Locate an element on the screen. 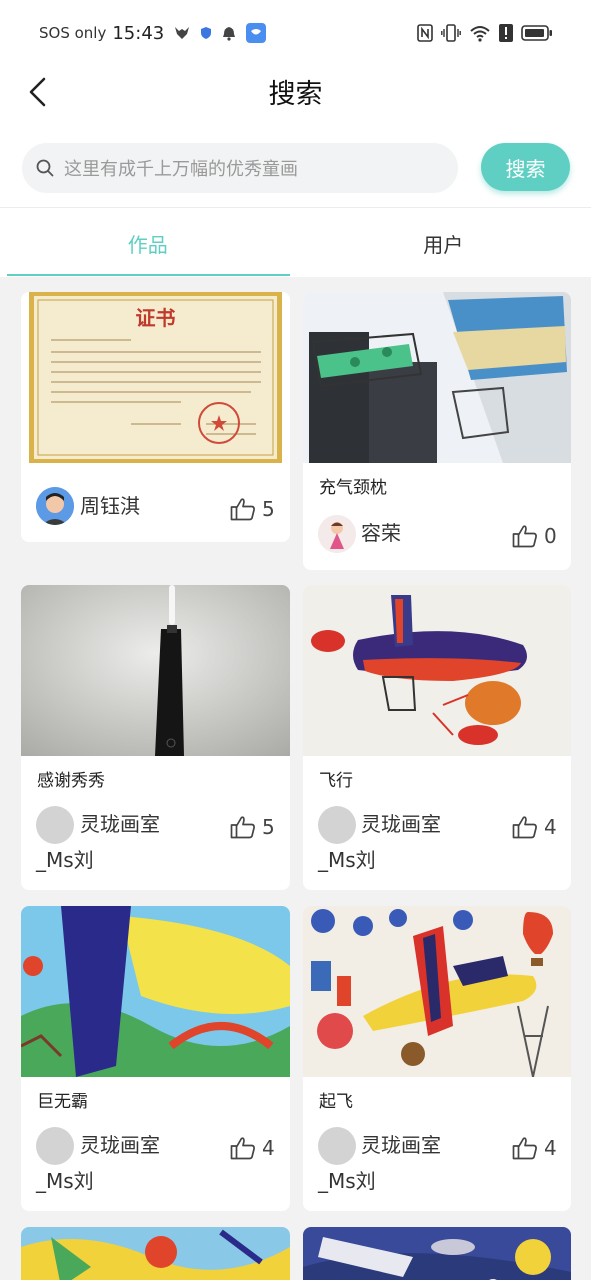 The height and width of the screenshot is (1280, 591). work-title: 感谢秀秀 is located at coordinates (71, 781).